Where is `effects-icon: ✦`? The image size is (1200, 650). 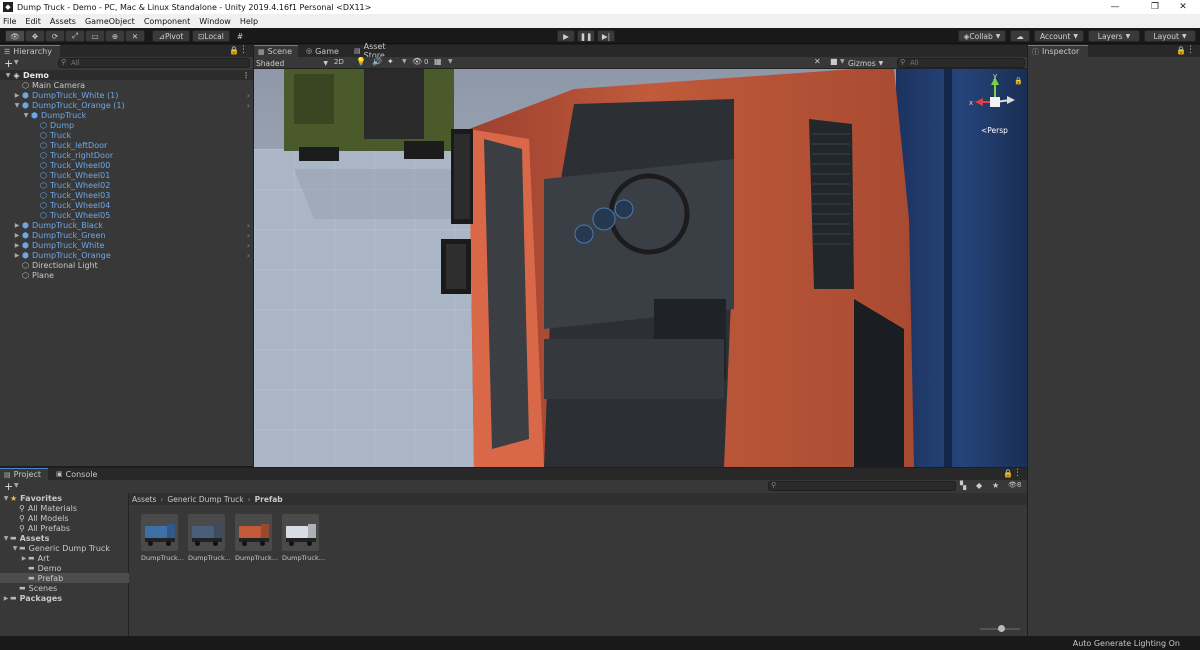 effects-icon: ✦ is located at coordinates (390, 61).